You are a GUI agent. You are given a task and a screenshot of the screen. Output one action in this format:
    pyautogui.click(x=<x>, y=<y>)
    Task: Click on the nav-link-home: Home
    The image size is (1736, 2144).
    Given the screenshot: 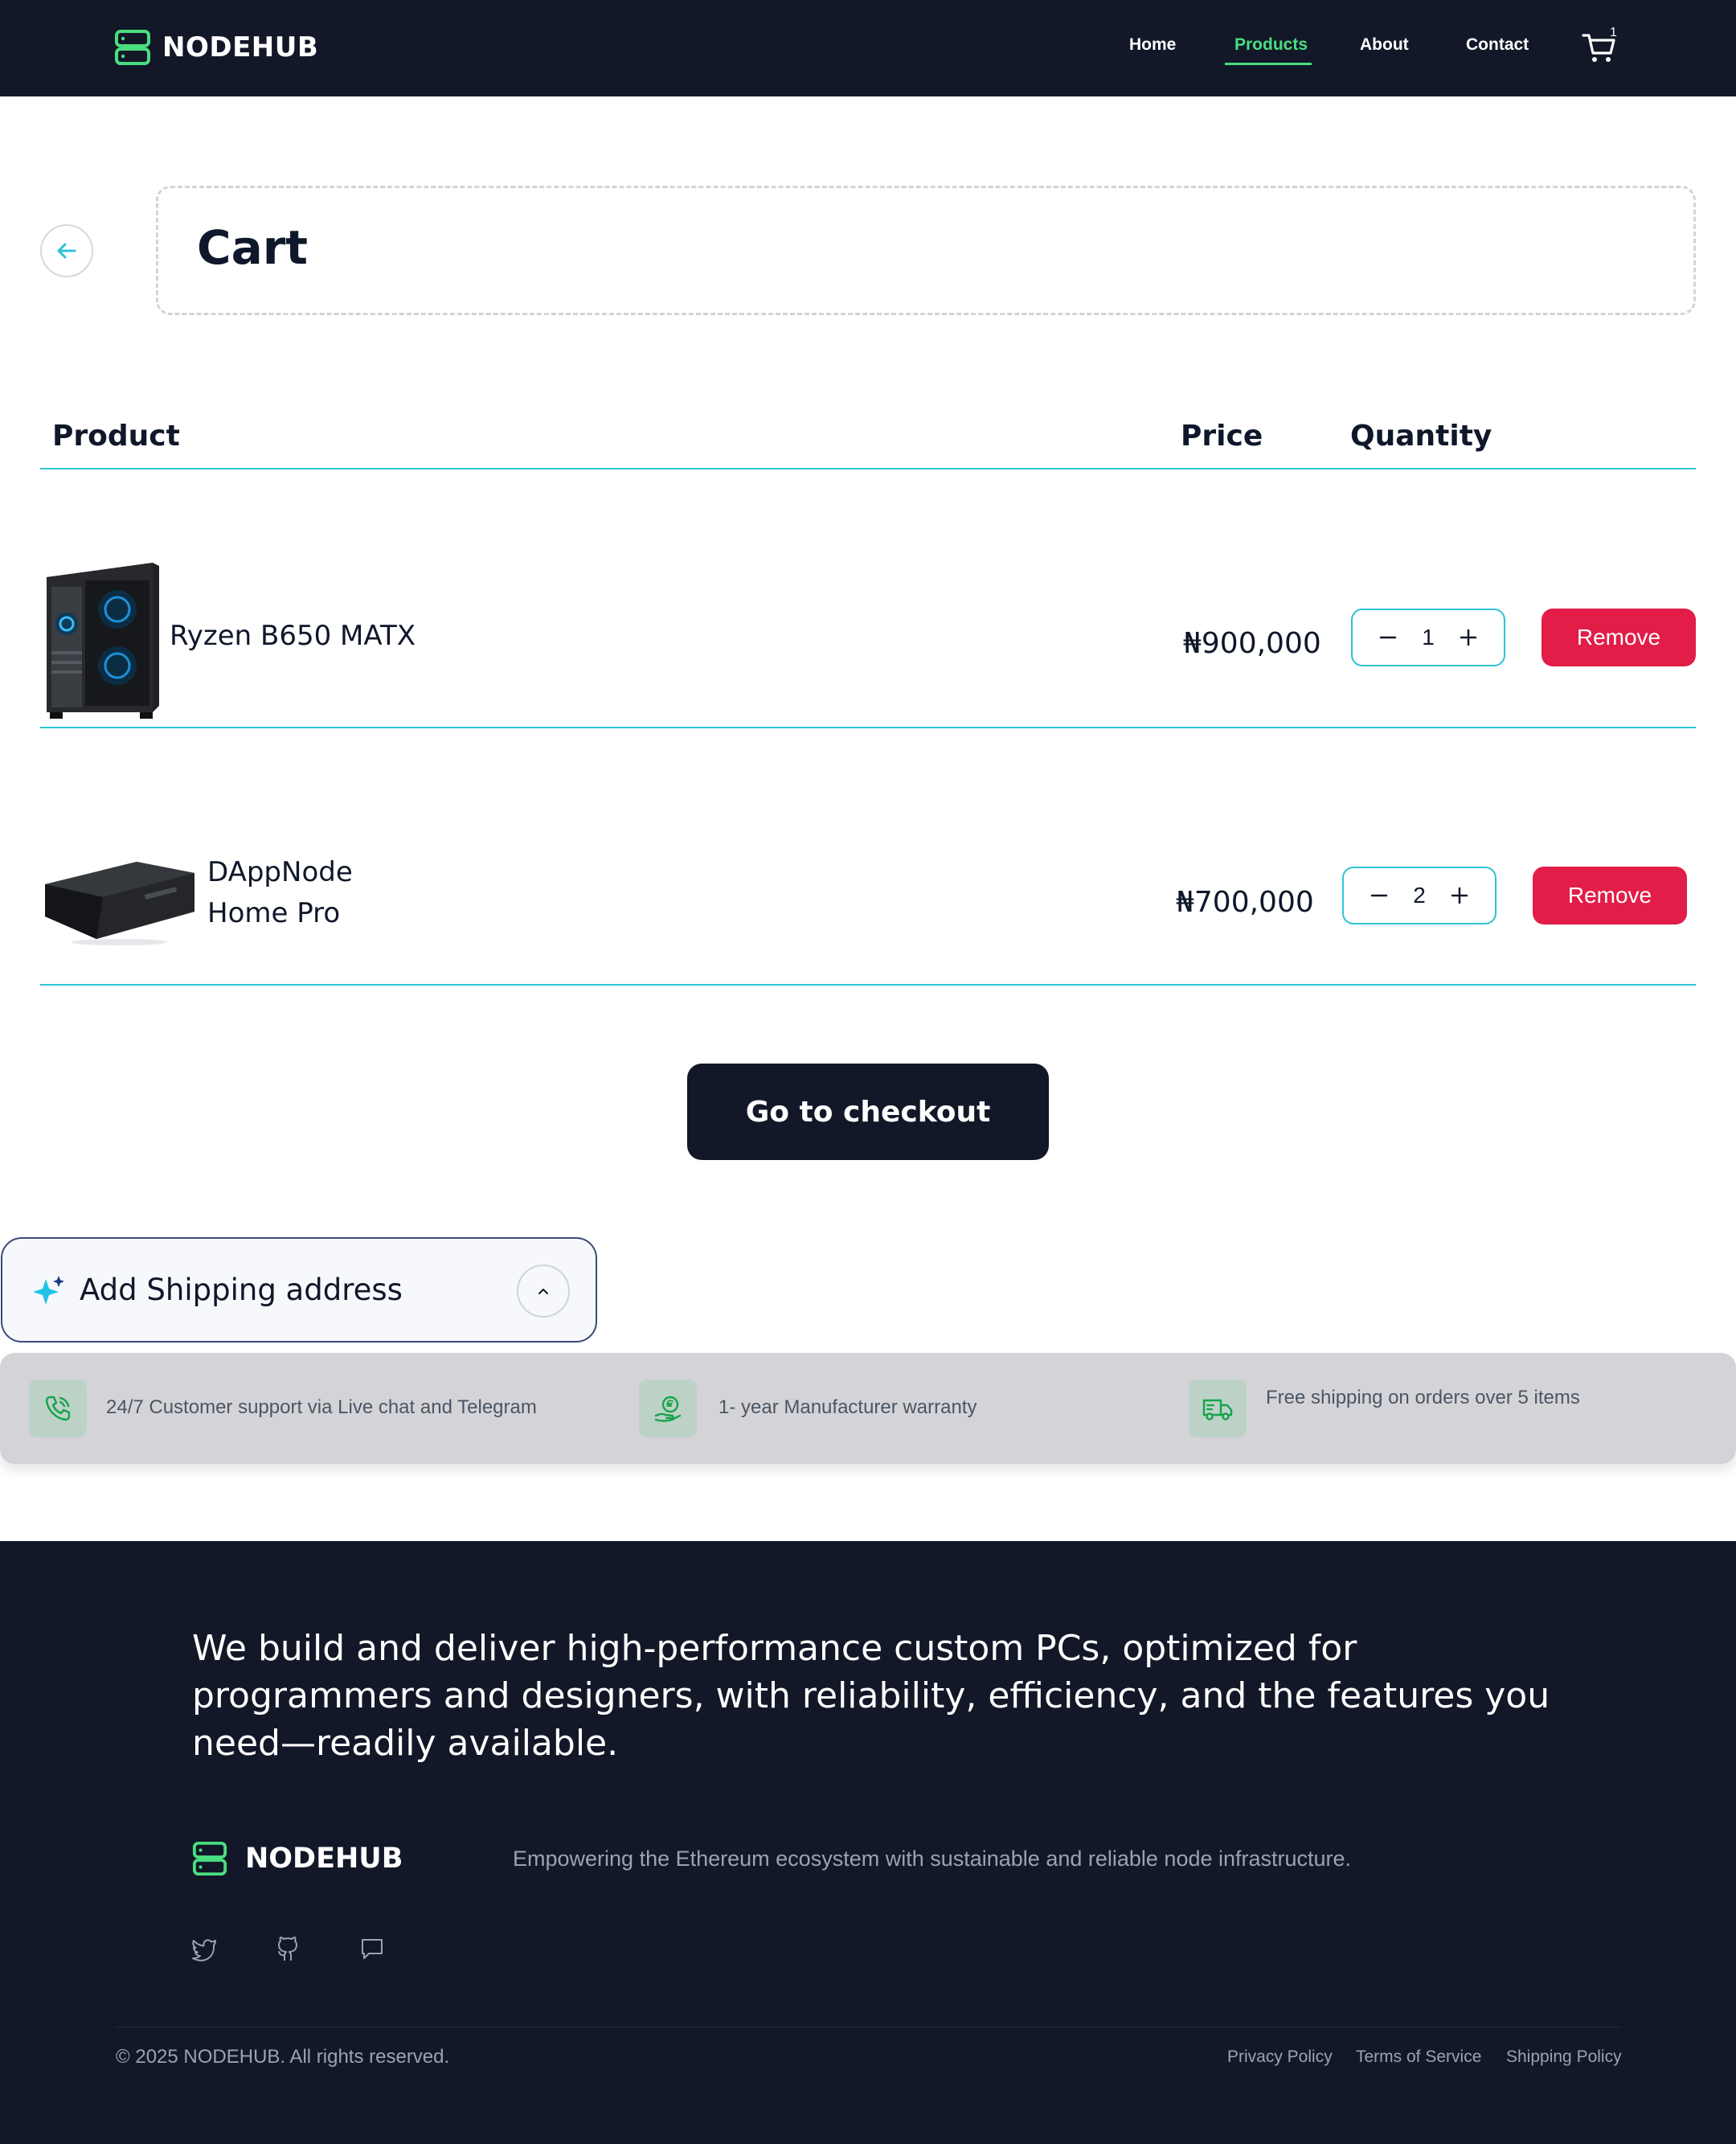 What is the action you would take?
    pyautogui.click(x=1152, y=45)
    